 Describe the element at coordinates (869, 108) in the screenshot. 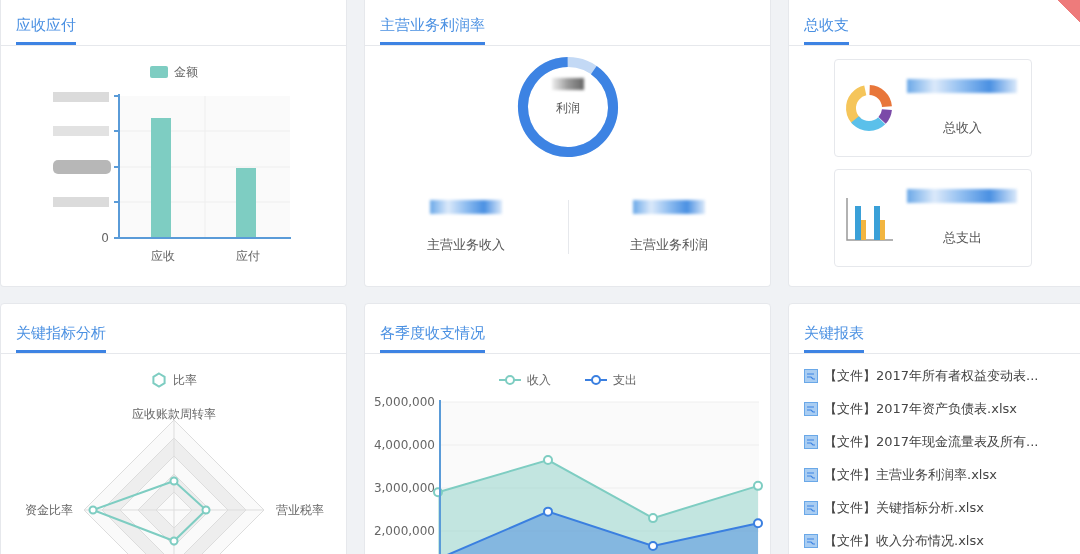

I see `donut-chart-icon` at that location.